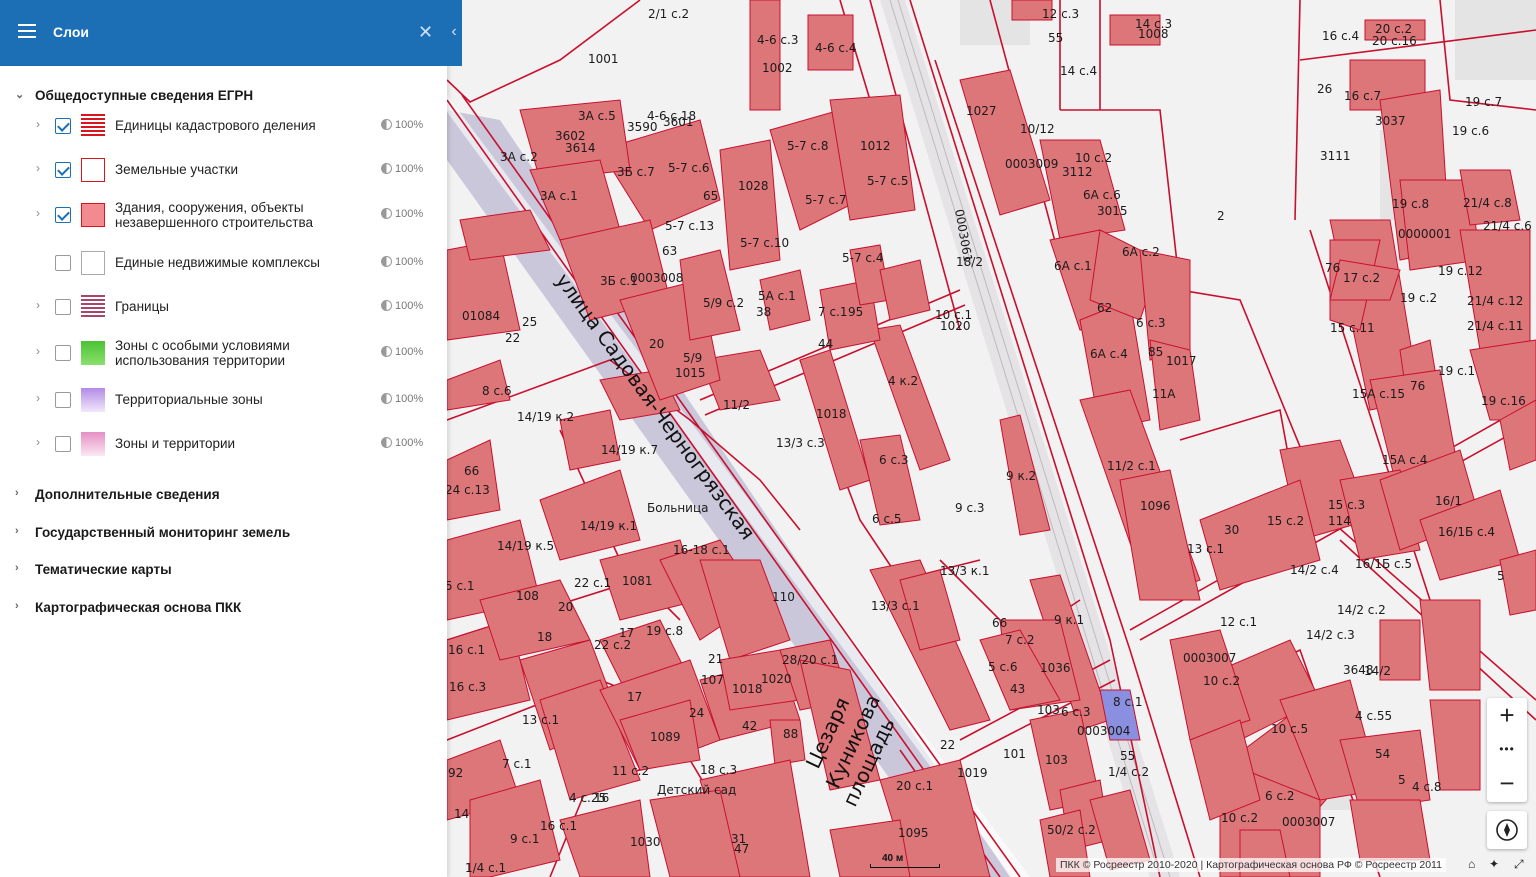 This screenshot has width=1536, height=877. I want to click on map-number-label: 4-6 с.3, so click(777, 40).